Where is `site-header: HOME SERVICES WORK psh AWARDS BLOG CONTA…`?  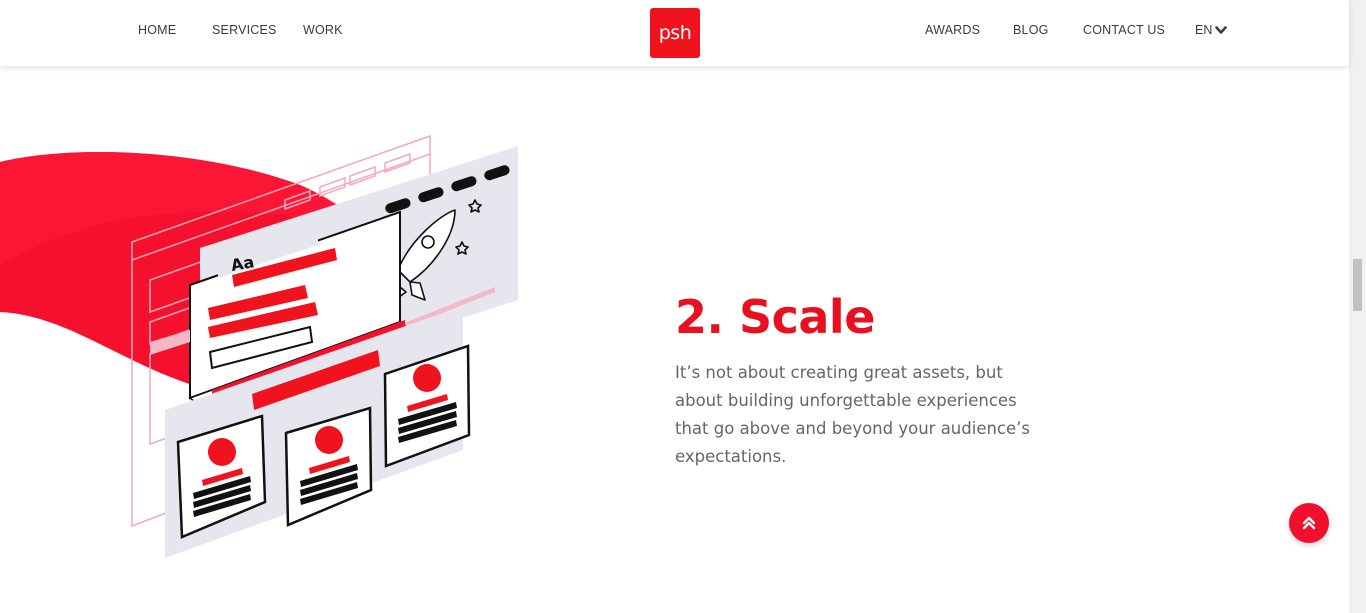 site-header: HOME SERVICES WORK psh AWARDS BLOG CONTA… is located at coordinates (674, 33).